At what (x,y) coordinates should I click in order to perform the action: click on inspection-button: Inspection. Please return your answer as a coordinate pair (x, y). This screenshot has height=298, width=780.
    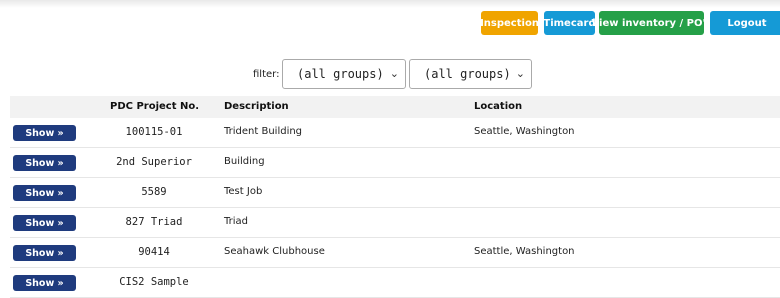
    Looking at the image, I should click on (509, 23).